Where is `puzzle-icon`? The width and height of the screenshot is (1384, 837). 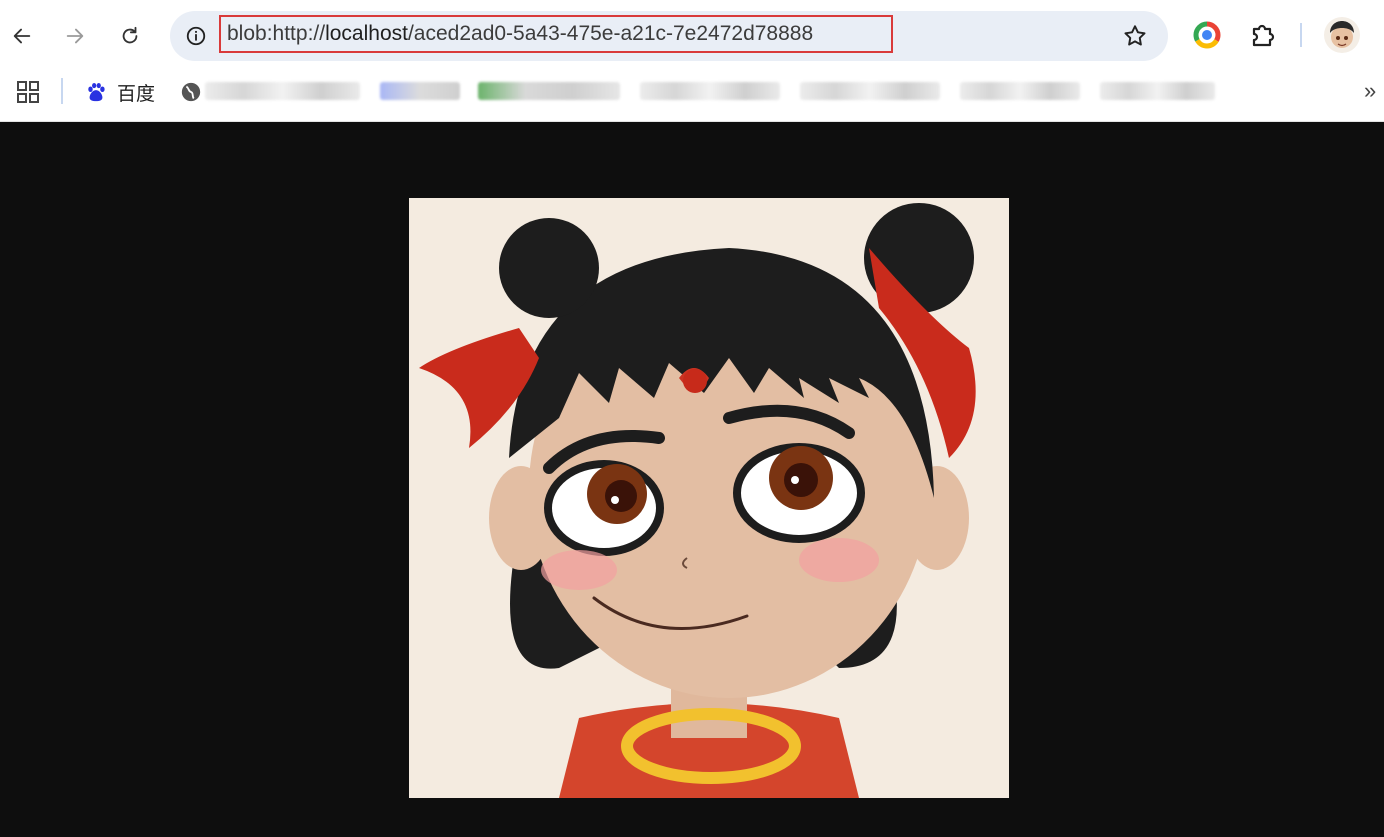
puzzle-icon is located at coordinates (1263, 35).